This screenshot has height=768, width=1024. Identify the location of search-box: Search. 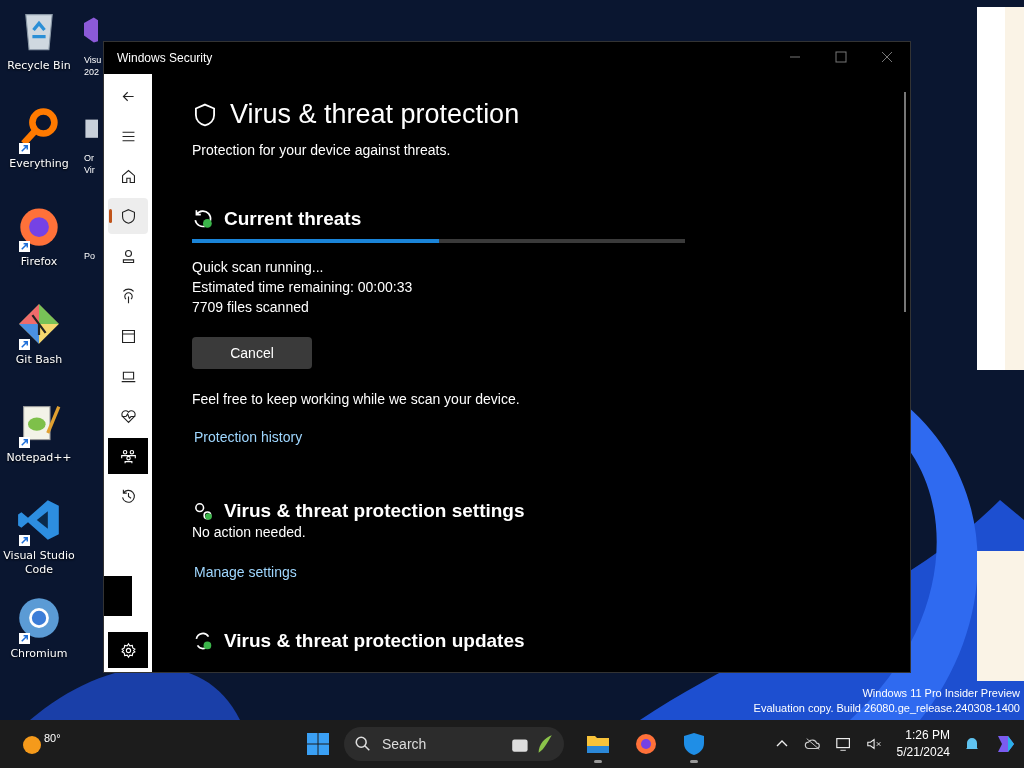
(454, 744).